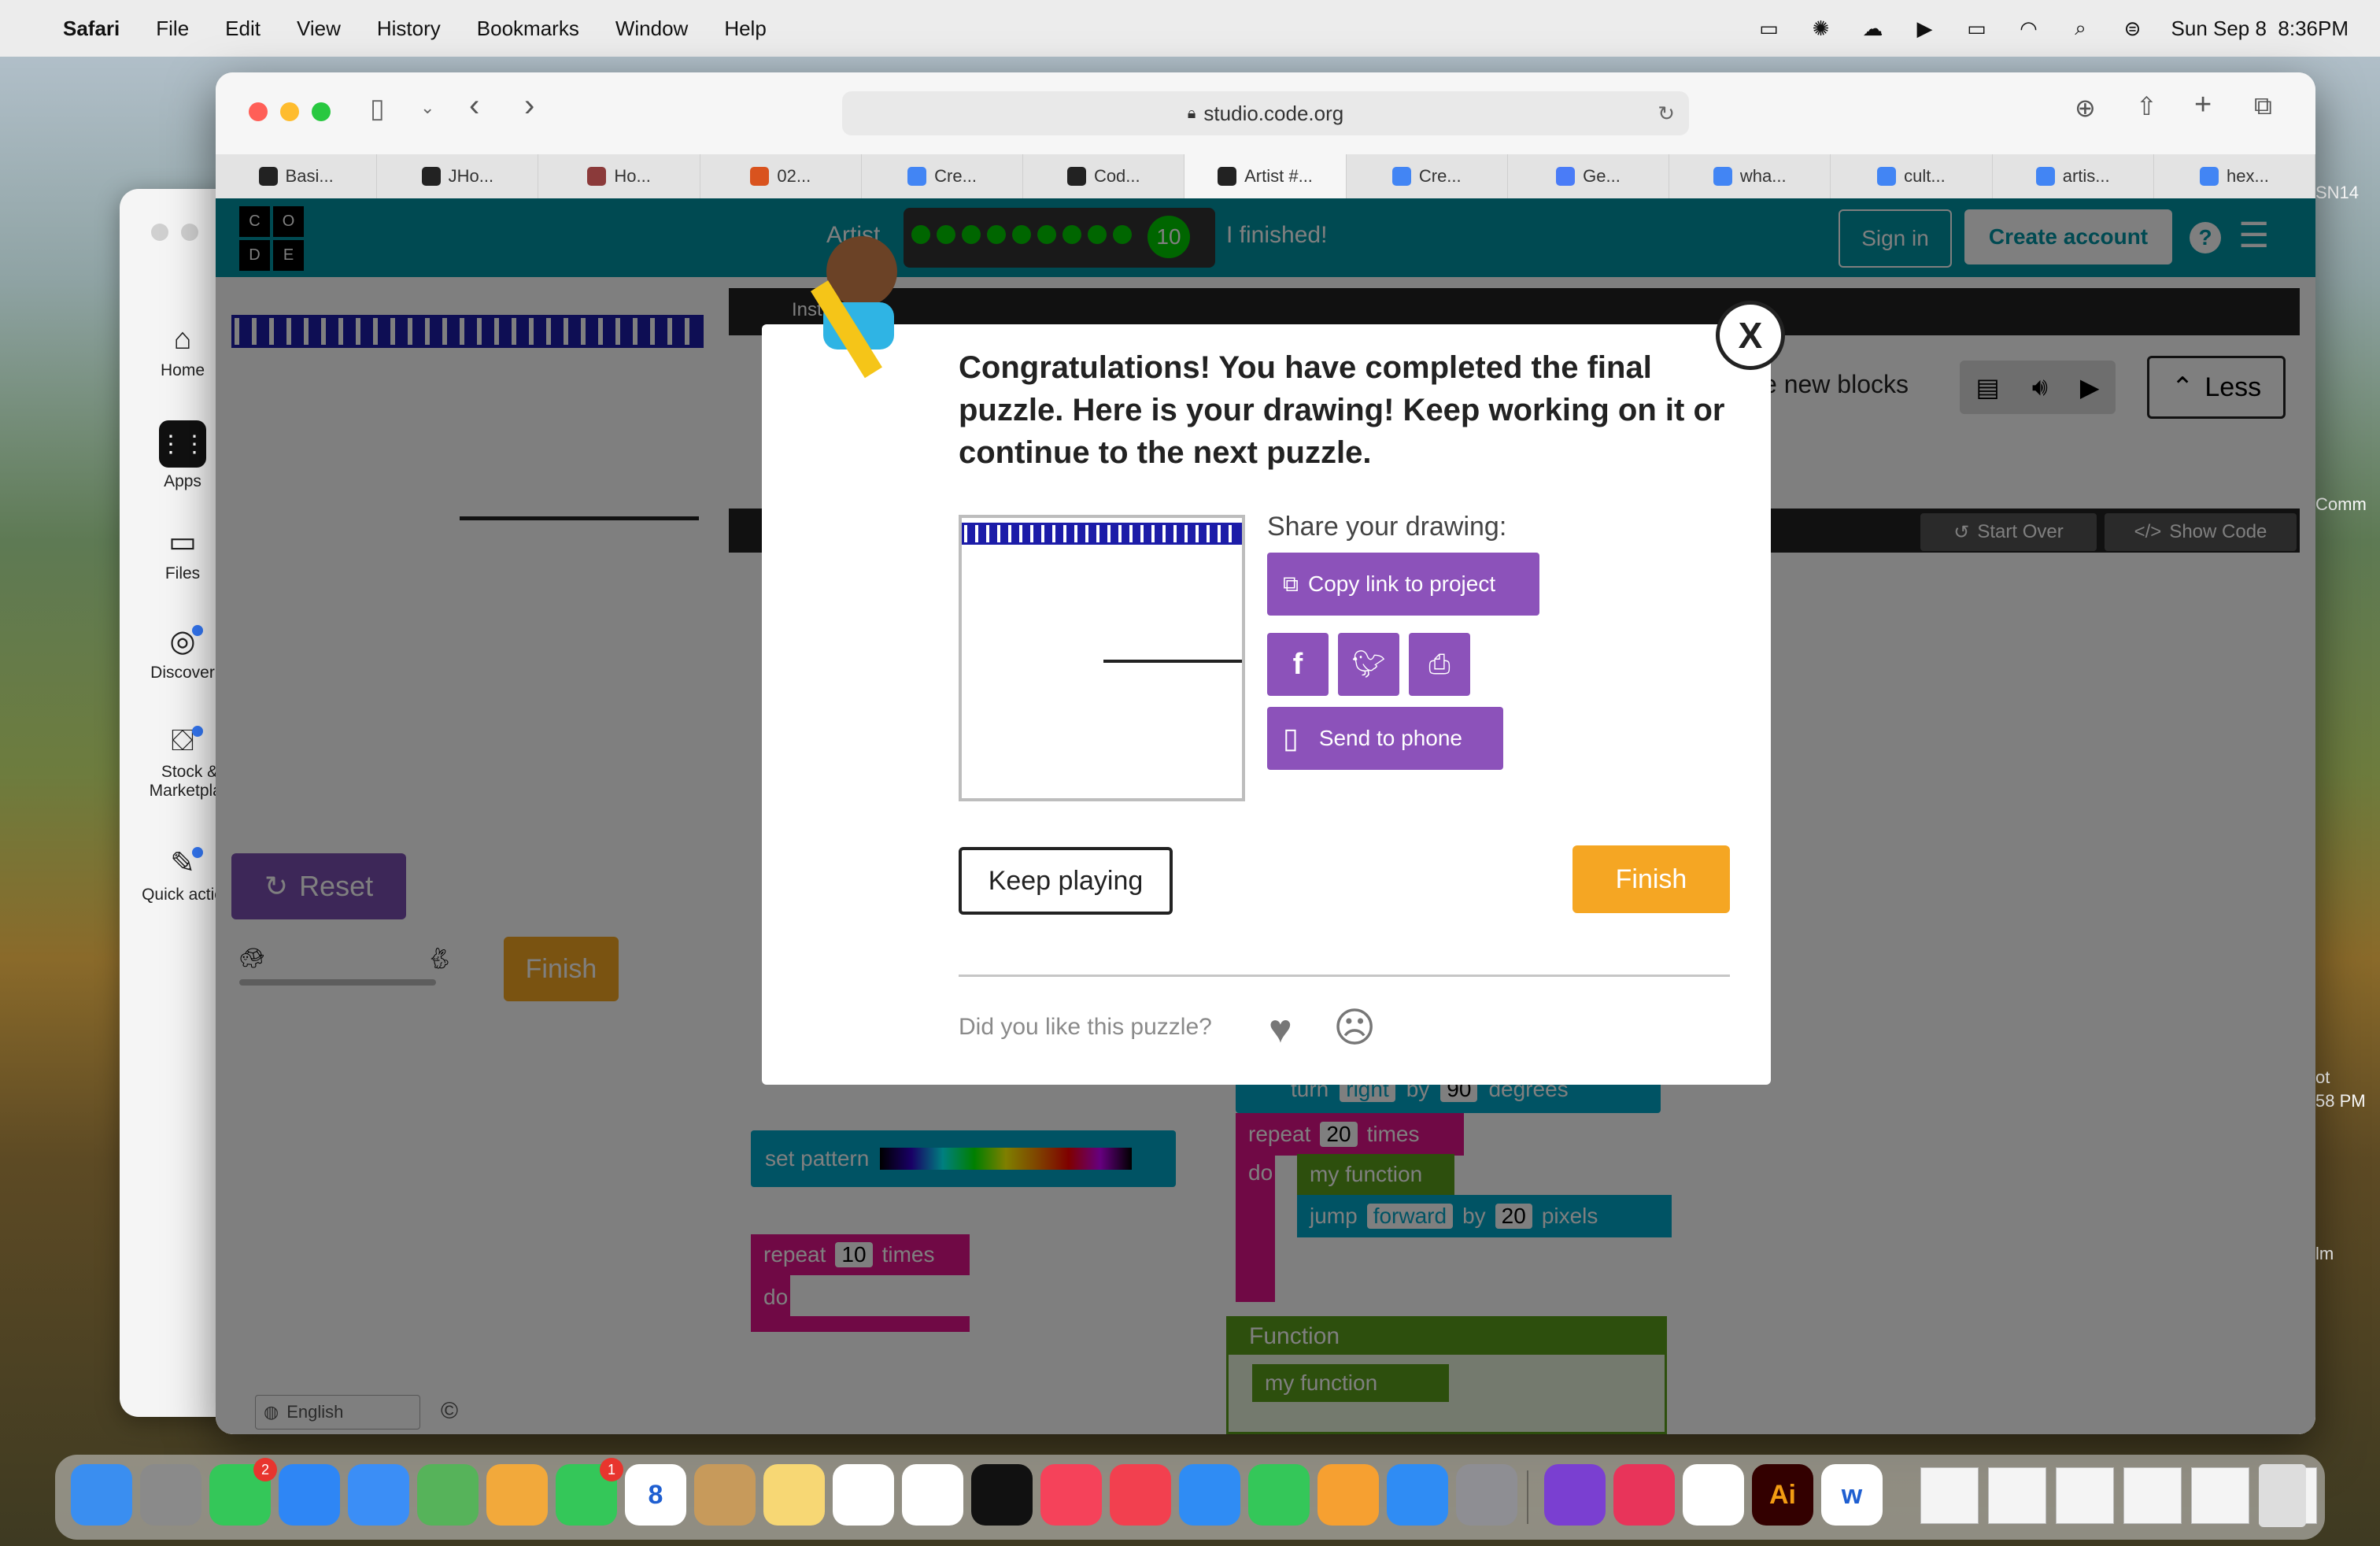  I want to click on zoom-window-button, so click(321, 112).